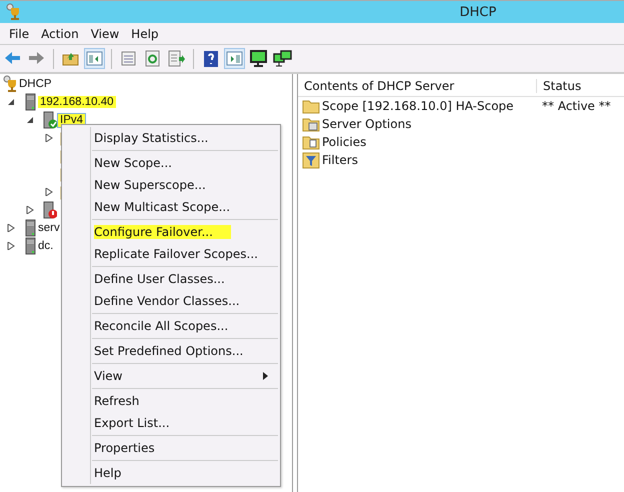 This screenshot has height=492, width=624. Describe the element at coordinates (418, 106) in the screenshot. I see `list-item: Scope [192.168.10.0] HA-Scope` at that location.